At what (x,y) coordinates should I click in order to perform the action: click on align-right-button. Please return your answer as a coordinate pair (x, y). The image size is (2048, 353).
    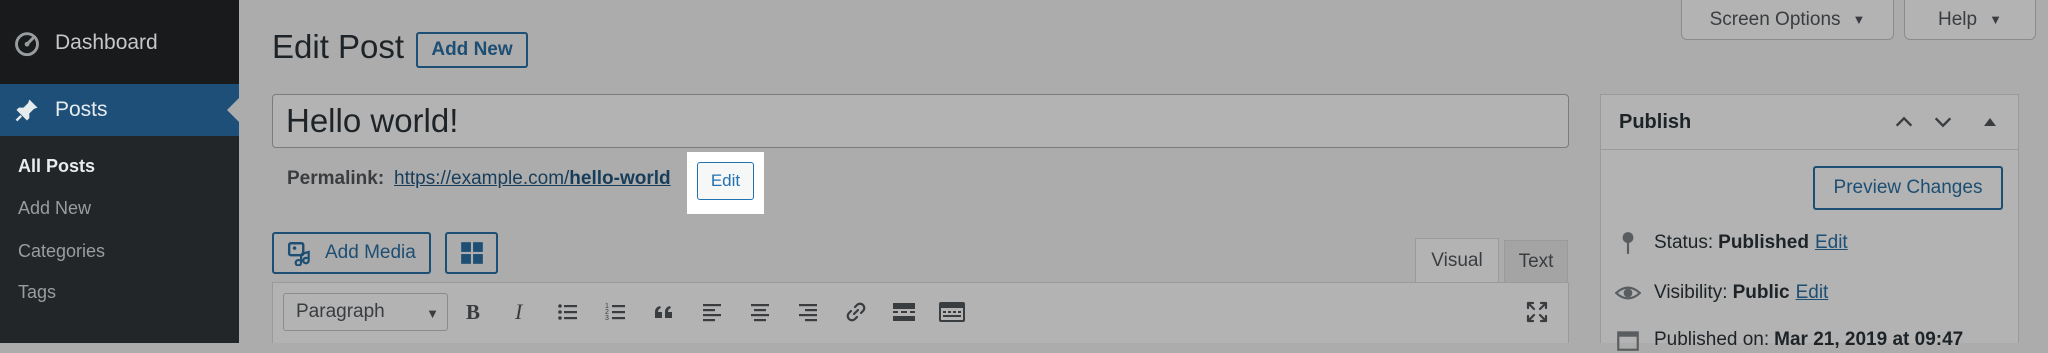
    Looking at the image, I should click on (808, 312).